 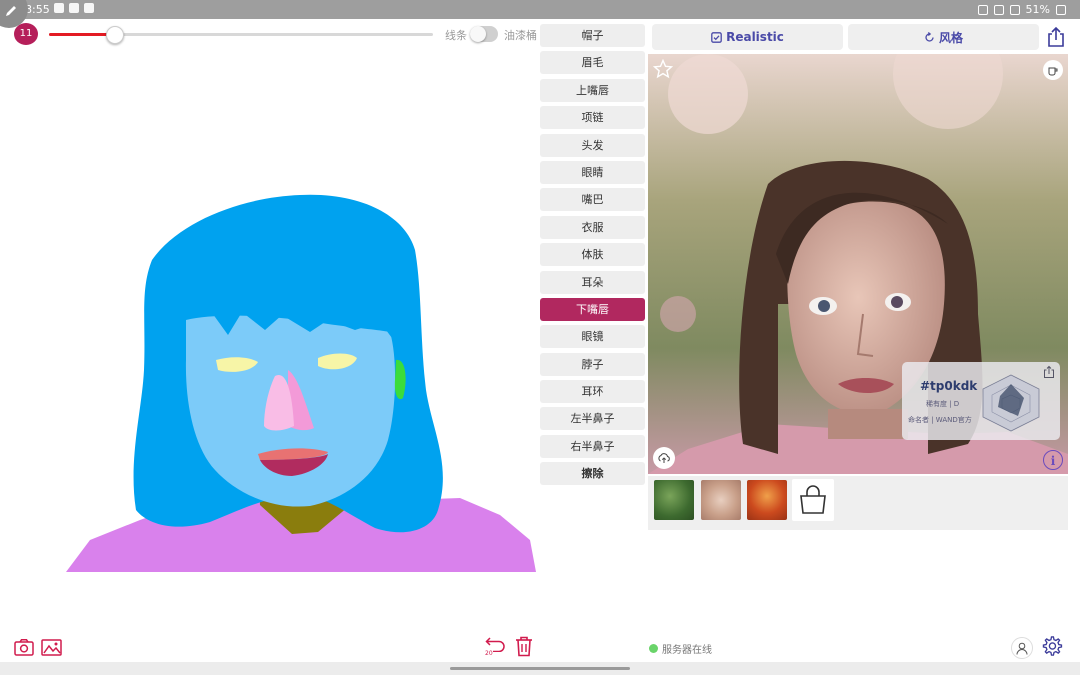 I want to click on part-button: 耳朵, so click(x=592, y=282).